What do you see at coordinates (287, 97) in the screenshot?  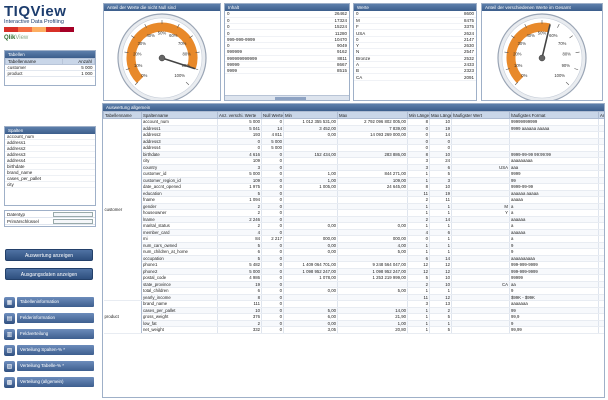 I see `horizontal-scrollbar` at bounding box center [287, 97].